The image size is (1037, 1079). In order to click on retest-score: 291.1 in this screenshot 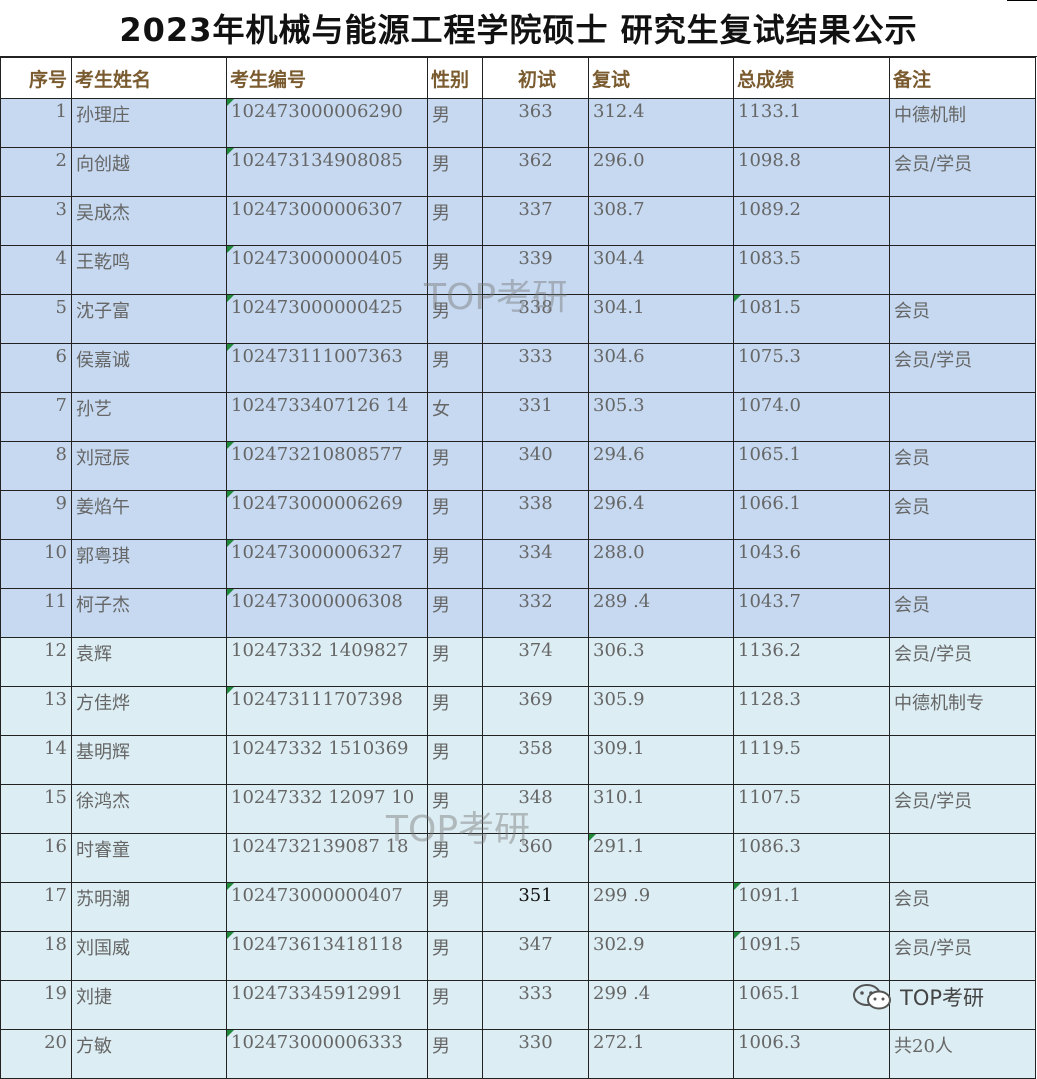, I will do `click(661, 858)`.